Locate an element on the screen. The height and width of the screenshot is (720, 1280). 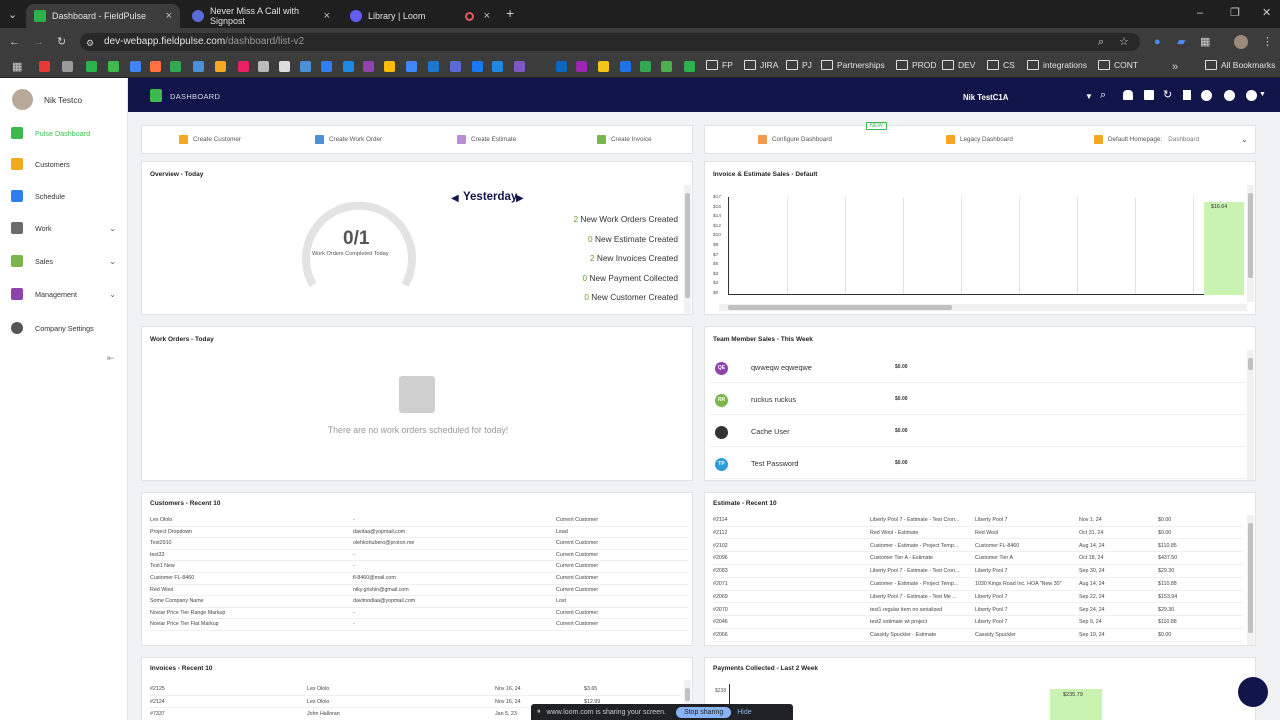
more-bookmarks-icon: » is located at coordinates (1175, 67).